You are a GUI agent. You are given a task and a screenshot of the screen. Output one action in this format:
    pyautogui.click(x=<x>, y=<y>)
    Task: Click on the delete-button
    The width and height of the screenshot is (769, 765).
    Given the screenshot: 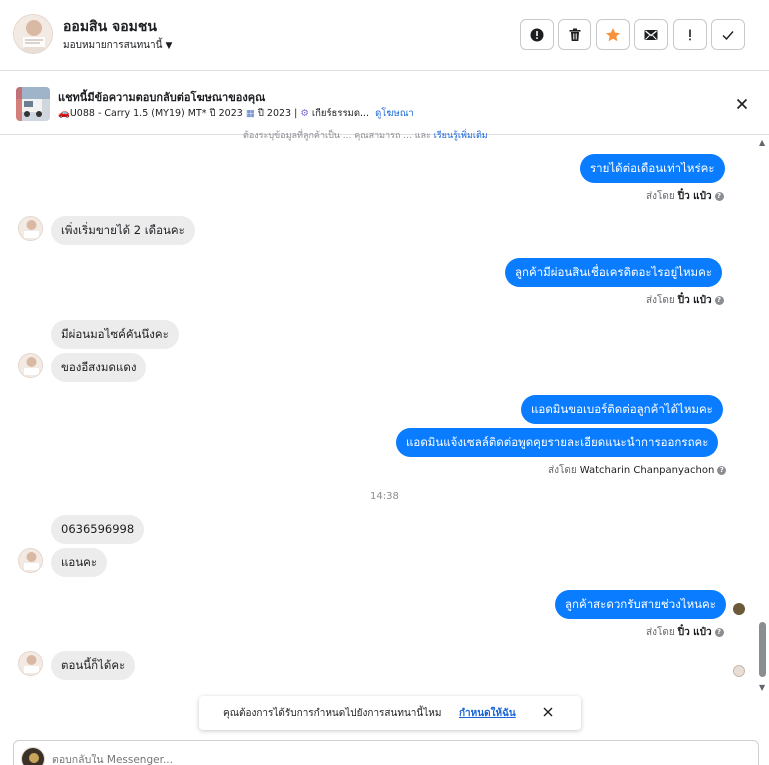 What is the action you would take?
    pyautogui.click(x=574, y=34)
    